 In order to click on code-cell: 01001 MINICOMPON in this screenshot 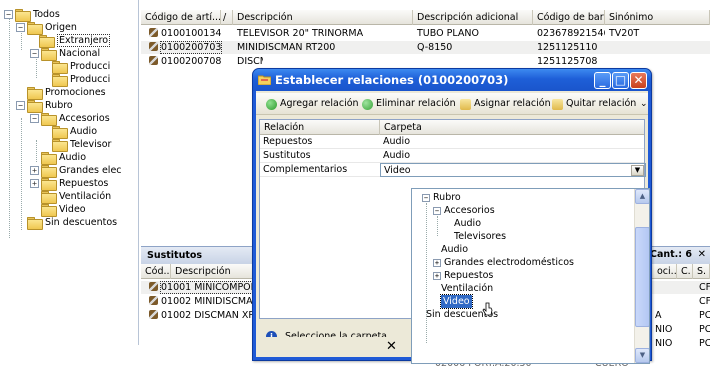, I will do `click(200, 287)`.